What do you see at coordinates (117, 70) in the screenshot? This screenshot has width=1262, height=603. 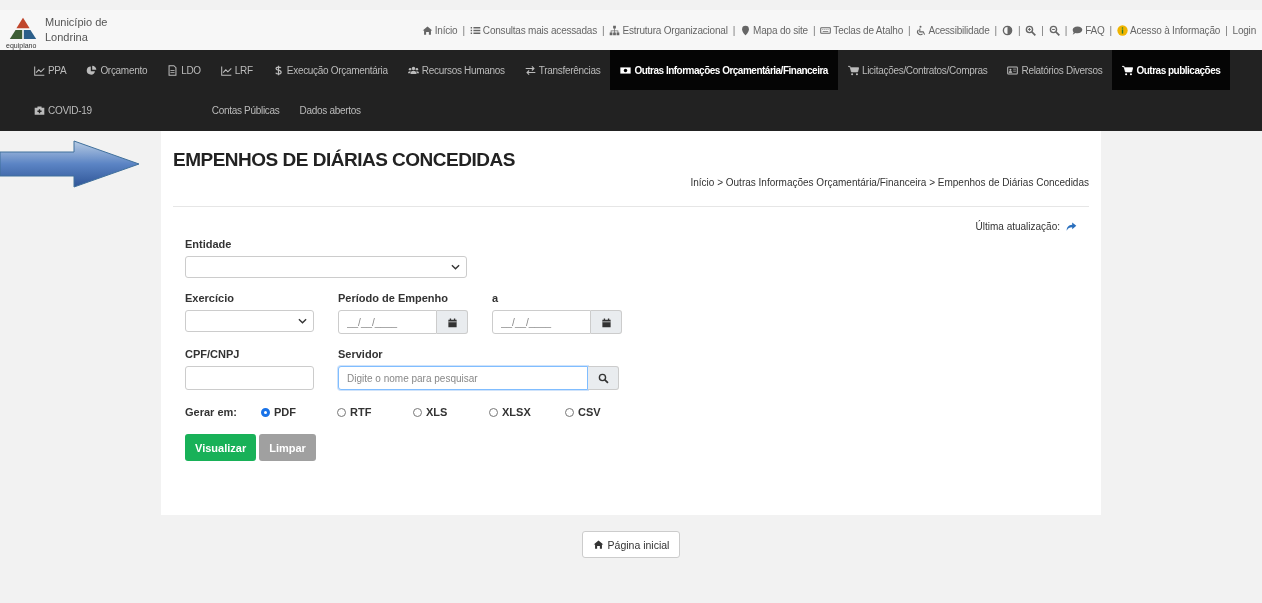 I see `menu-tab: Orçamento` at bounding box center [117, 70].